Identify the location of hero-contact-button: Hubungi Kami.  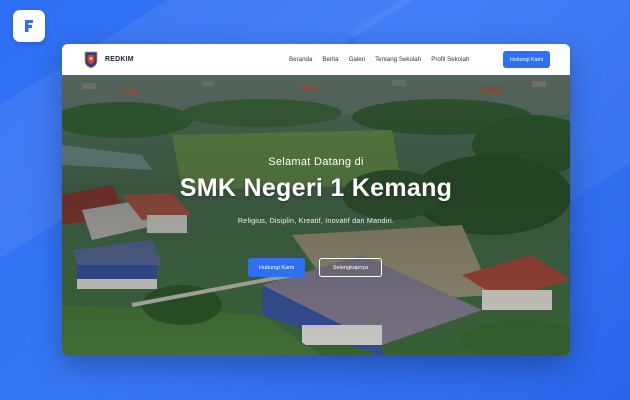
(276, 267).